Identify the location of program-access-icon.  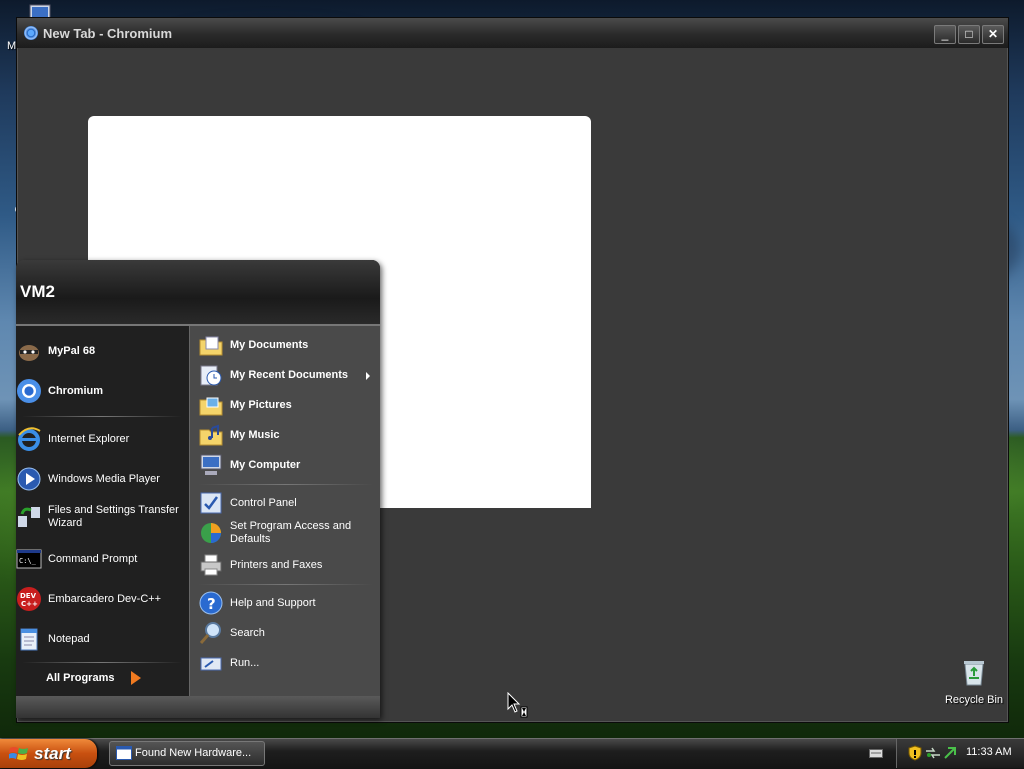
(211, 533).